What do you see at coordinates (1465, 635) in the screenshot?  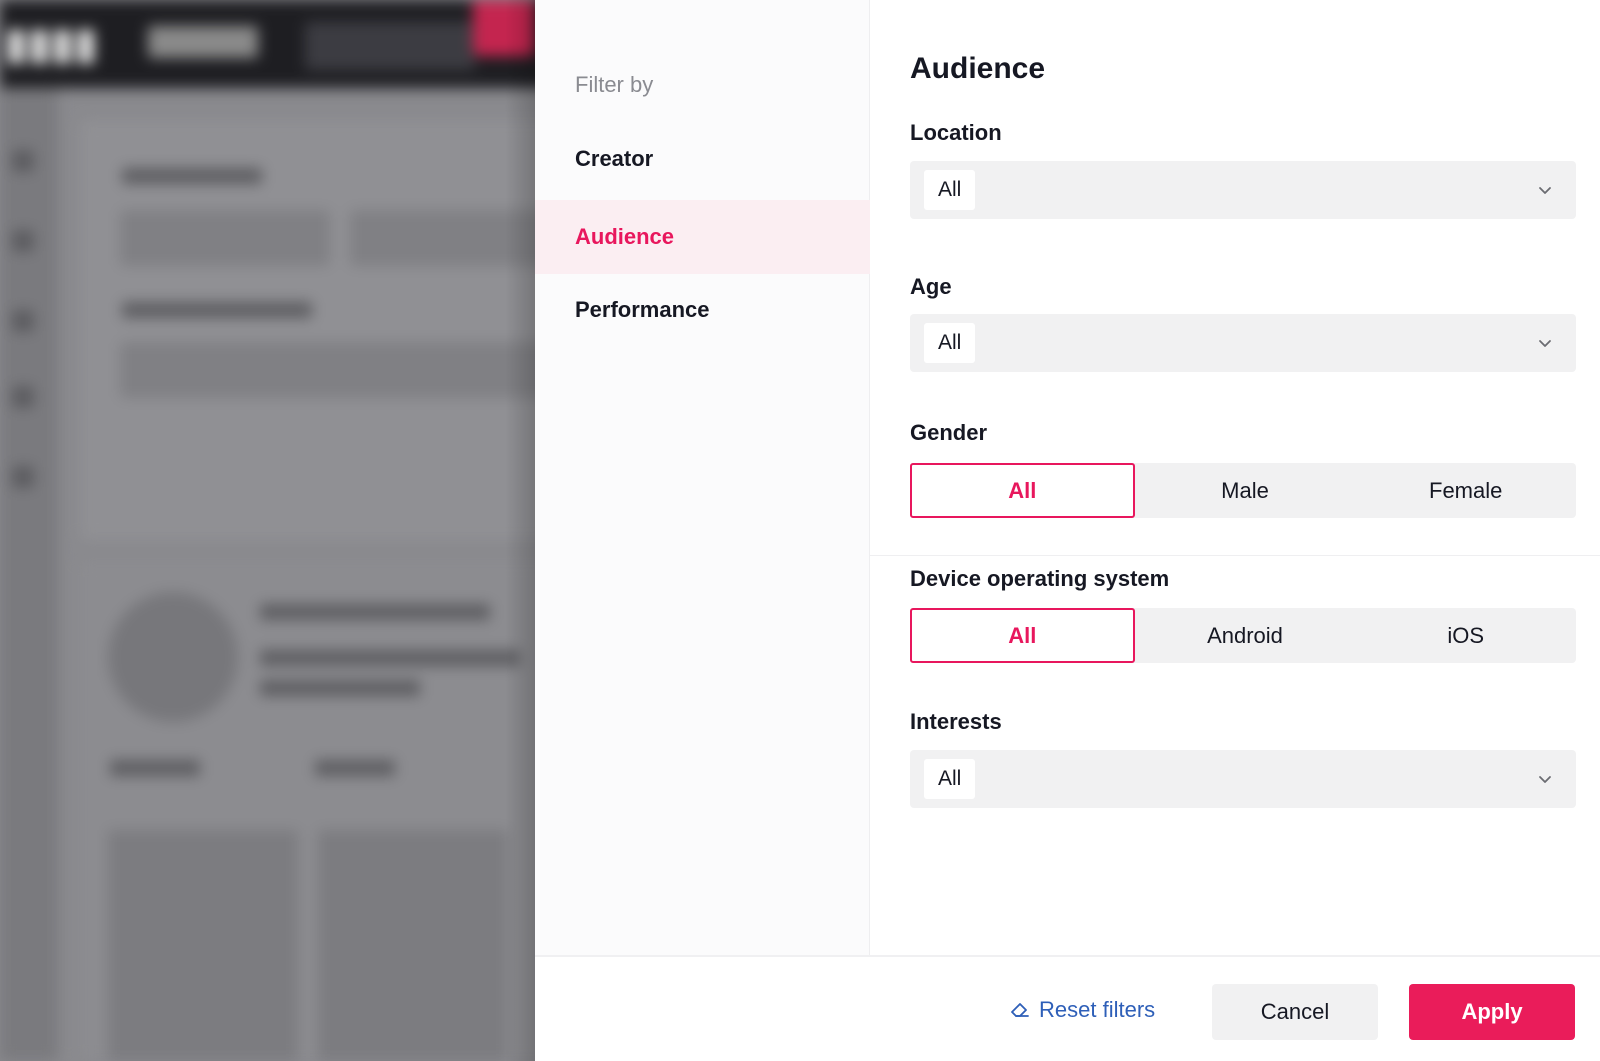 I see `device-os-option-ios: iOS` at bounding box center [1465, 635].